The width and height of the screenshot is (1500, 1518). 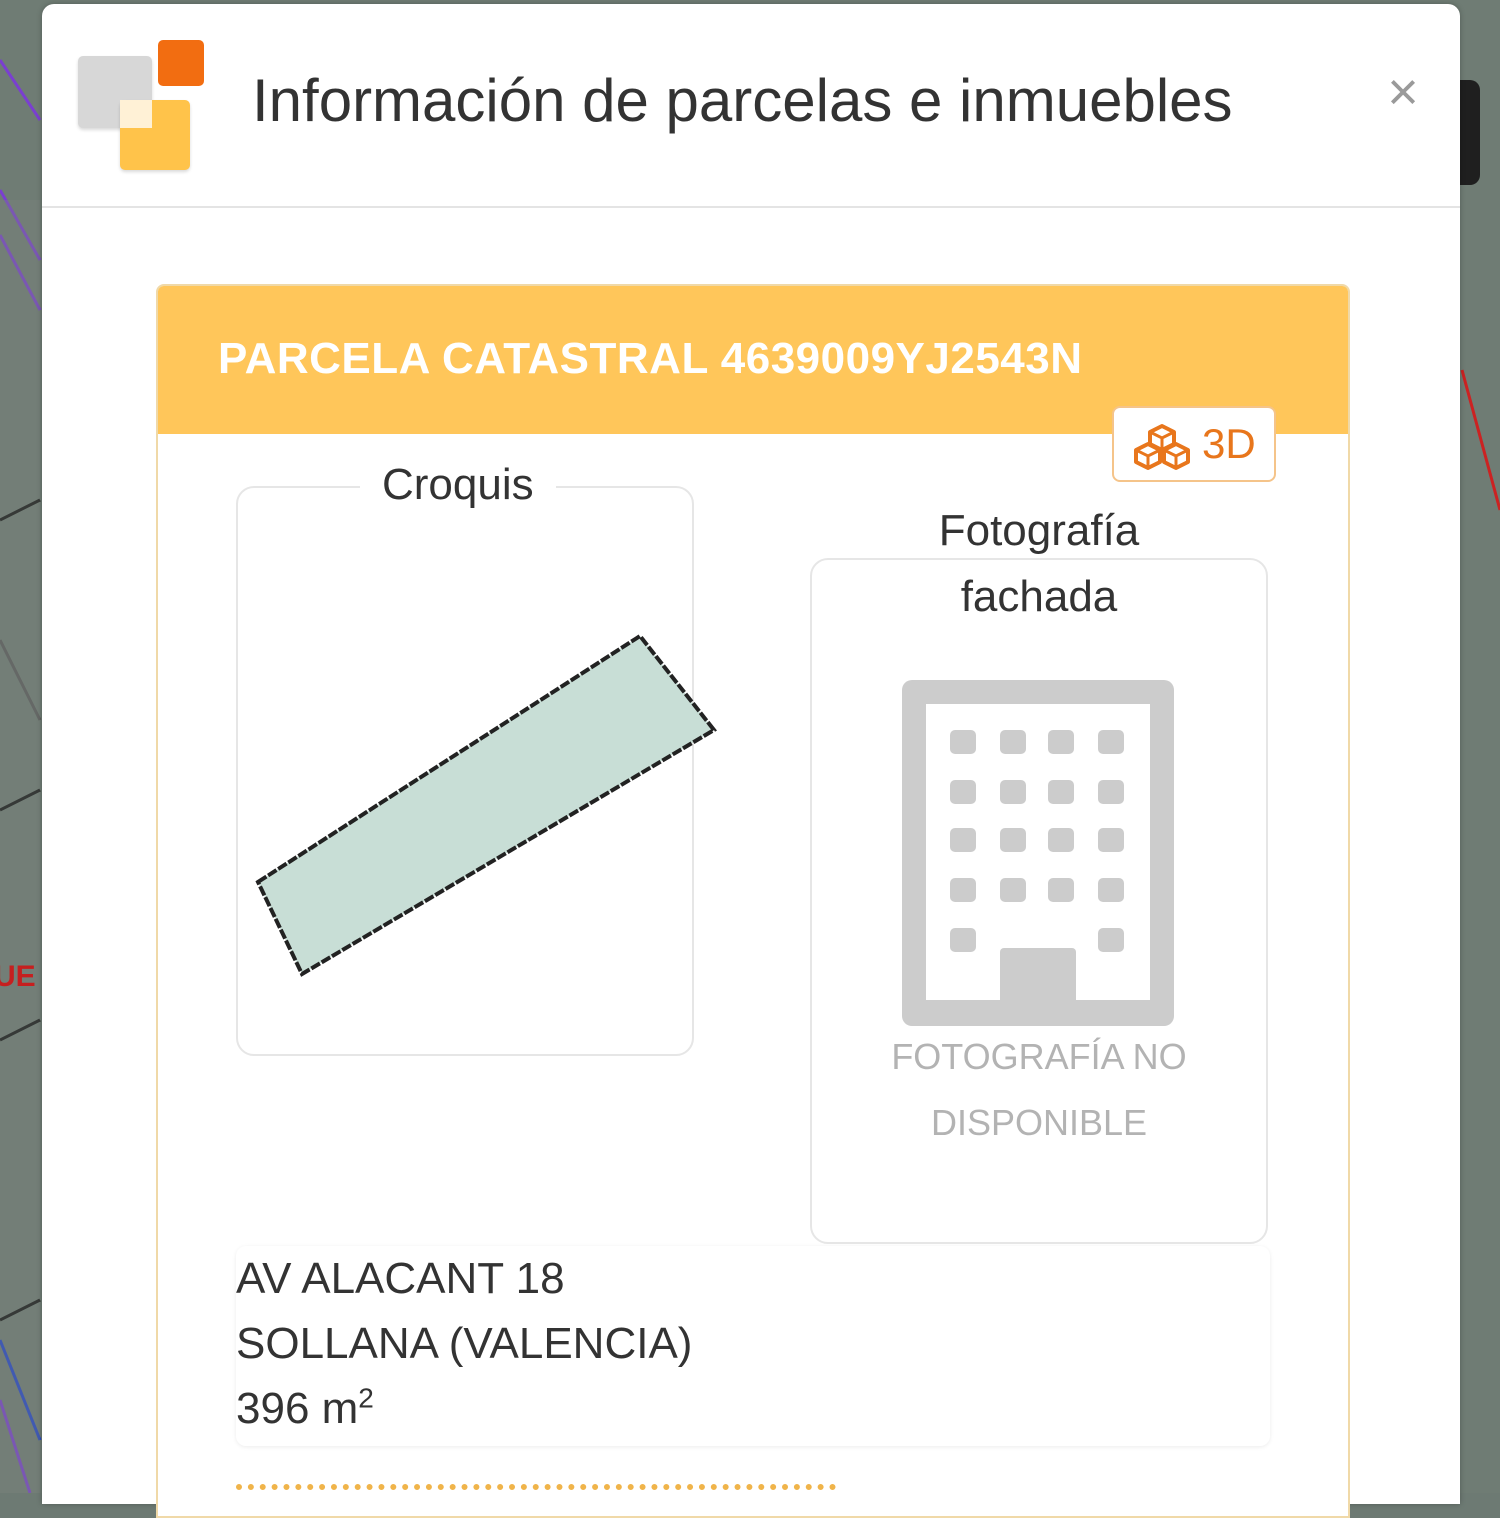 What do you see at coordinates (753, 1346) in the screenshot?
I see `parcel-address: AV ALACANT 18 SOLLANA (VALENCIA) 396 m2` at bounding box center [753, 1346].